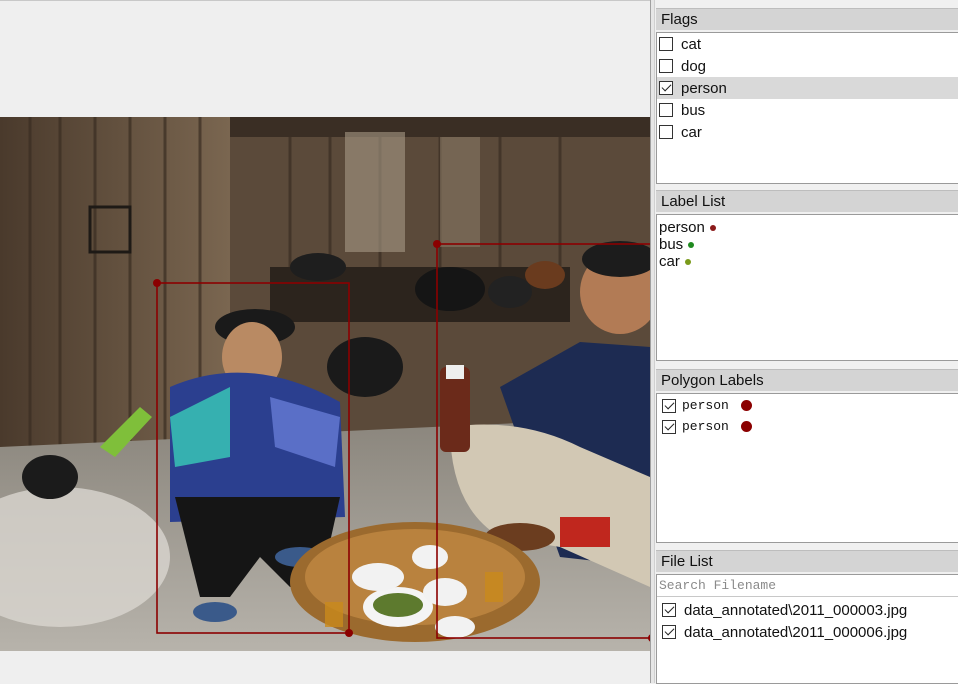 This screenshot has height=684, width=958. What do you see at coordinates (691, 44) in the screenshot?
I see `flag-label-cat: cat` at bounding box center [691, 44].